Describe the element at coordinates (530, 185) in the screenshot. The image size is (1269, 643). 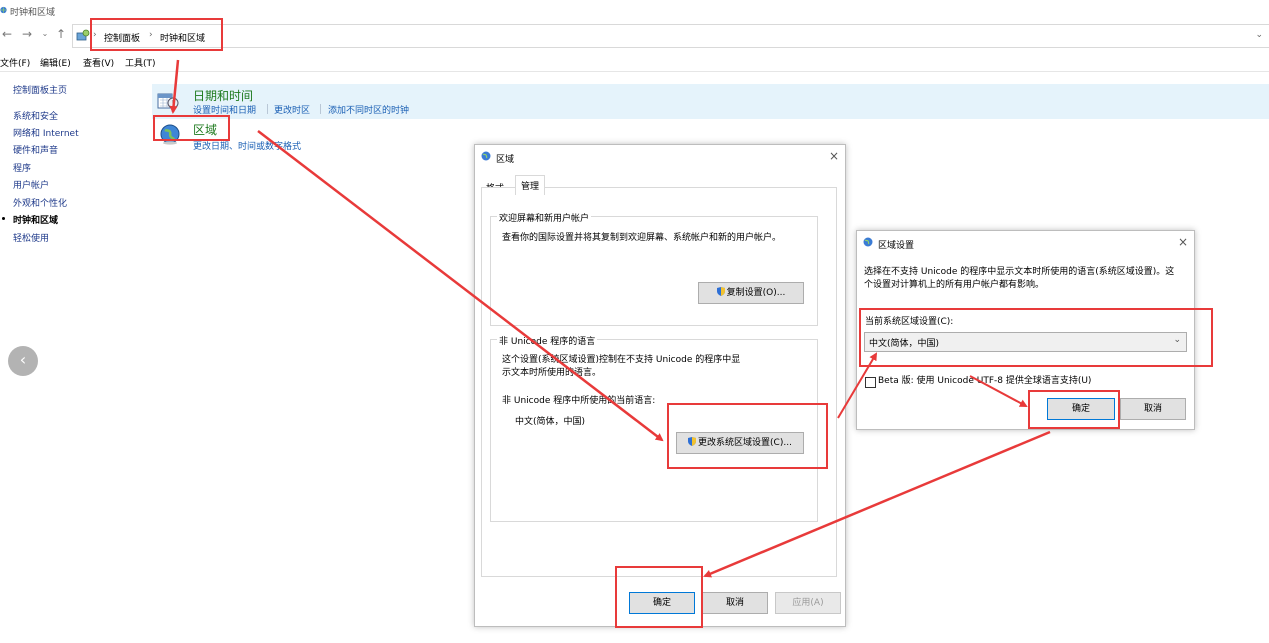
I see `tab-administrative: 管理` at that location.